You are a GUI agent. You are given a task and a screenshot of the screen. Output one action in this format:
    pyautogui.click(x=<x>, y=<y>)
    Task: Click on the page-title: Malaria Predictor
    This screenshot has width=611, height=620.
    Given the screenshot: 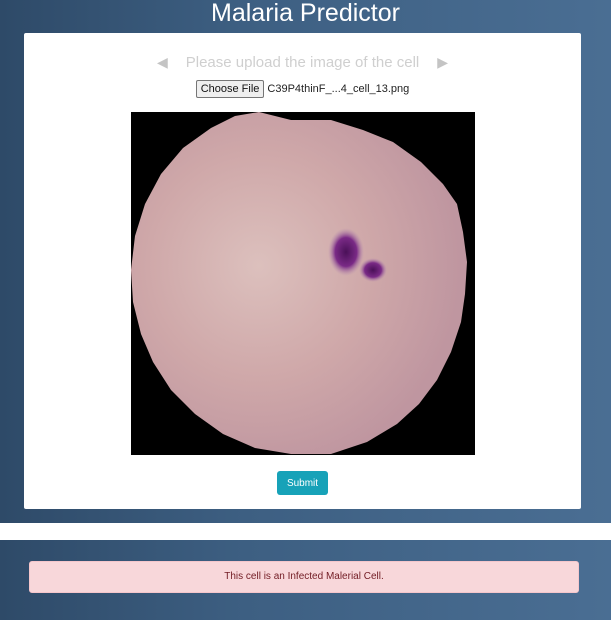 What is the action you would take?
    pyautogui.click(x=305, y=13)
    